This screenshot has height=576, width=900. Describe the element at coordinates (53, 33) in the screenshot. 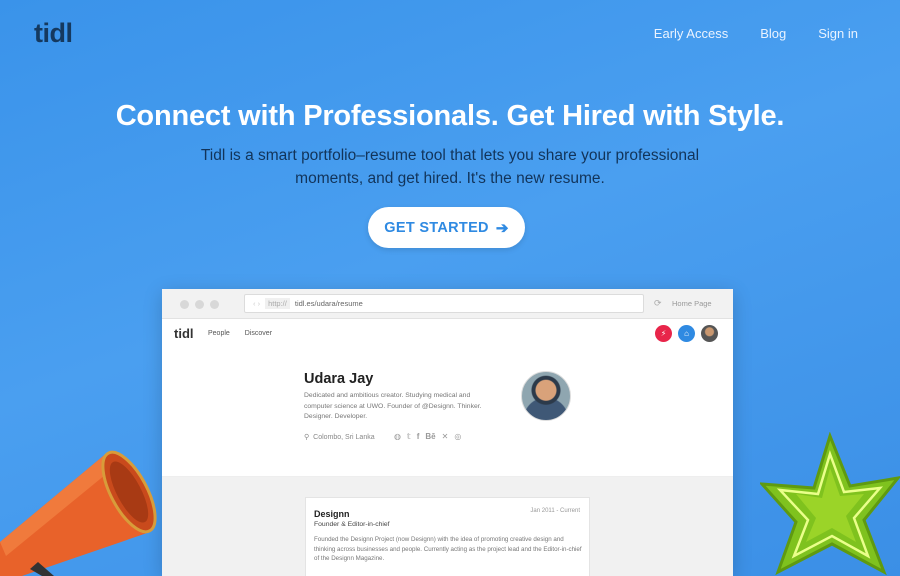

I see `tidl-logo: tidl` at that location.